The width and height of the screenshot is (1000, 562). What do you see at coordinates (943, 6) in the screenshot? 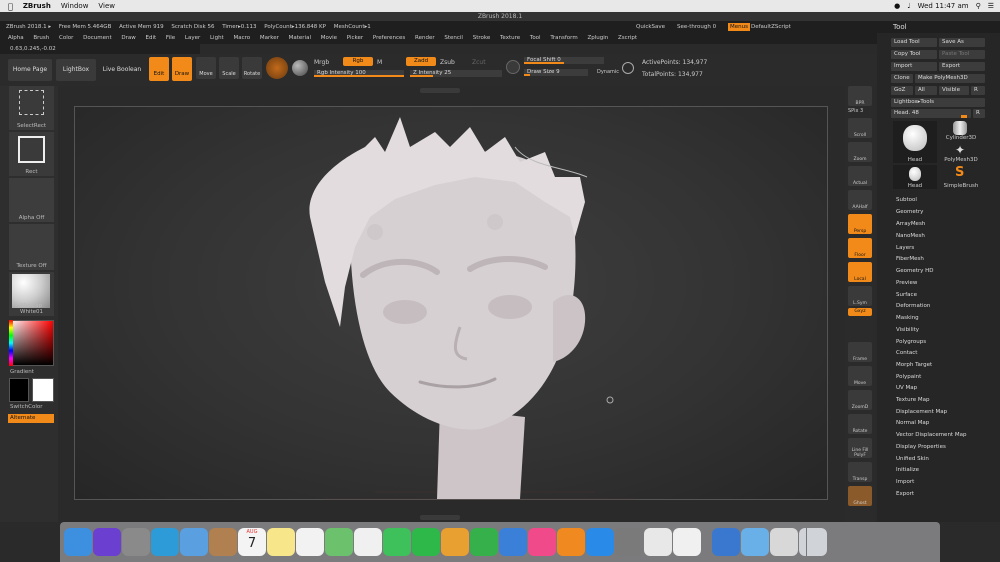
I see `clock: Wed 11:47 am` at bounding box center [943, 6].